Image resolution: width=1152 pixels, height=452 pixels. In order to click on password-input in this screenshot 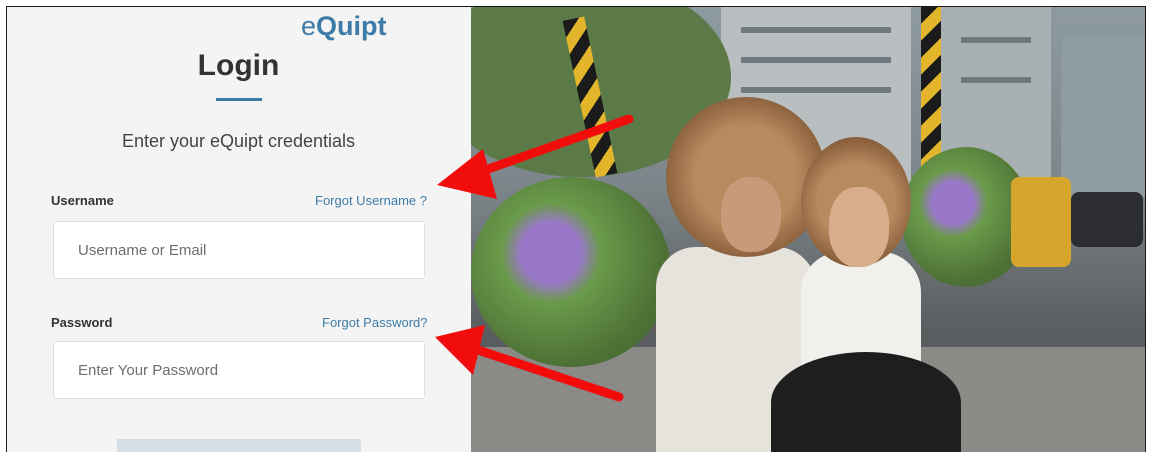, I will do `click(239, 370)`.